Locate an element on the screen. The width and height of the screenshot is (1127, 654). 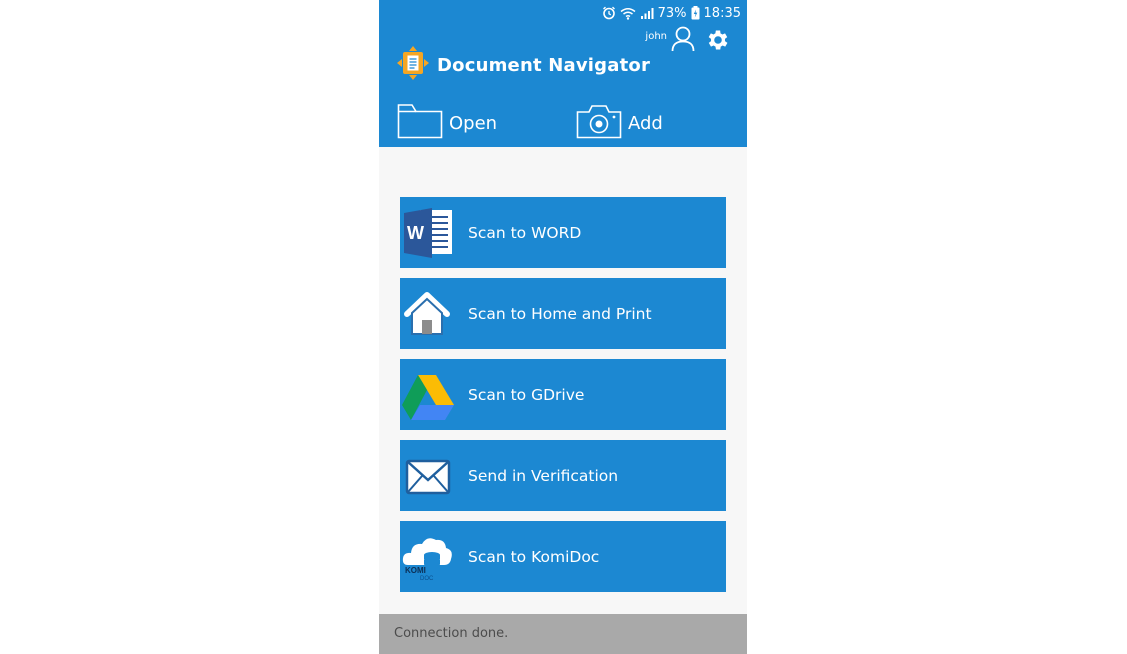
connection-status: Connection done. is located at coordinates (451, 633).